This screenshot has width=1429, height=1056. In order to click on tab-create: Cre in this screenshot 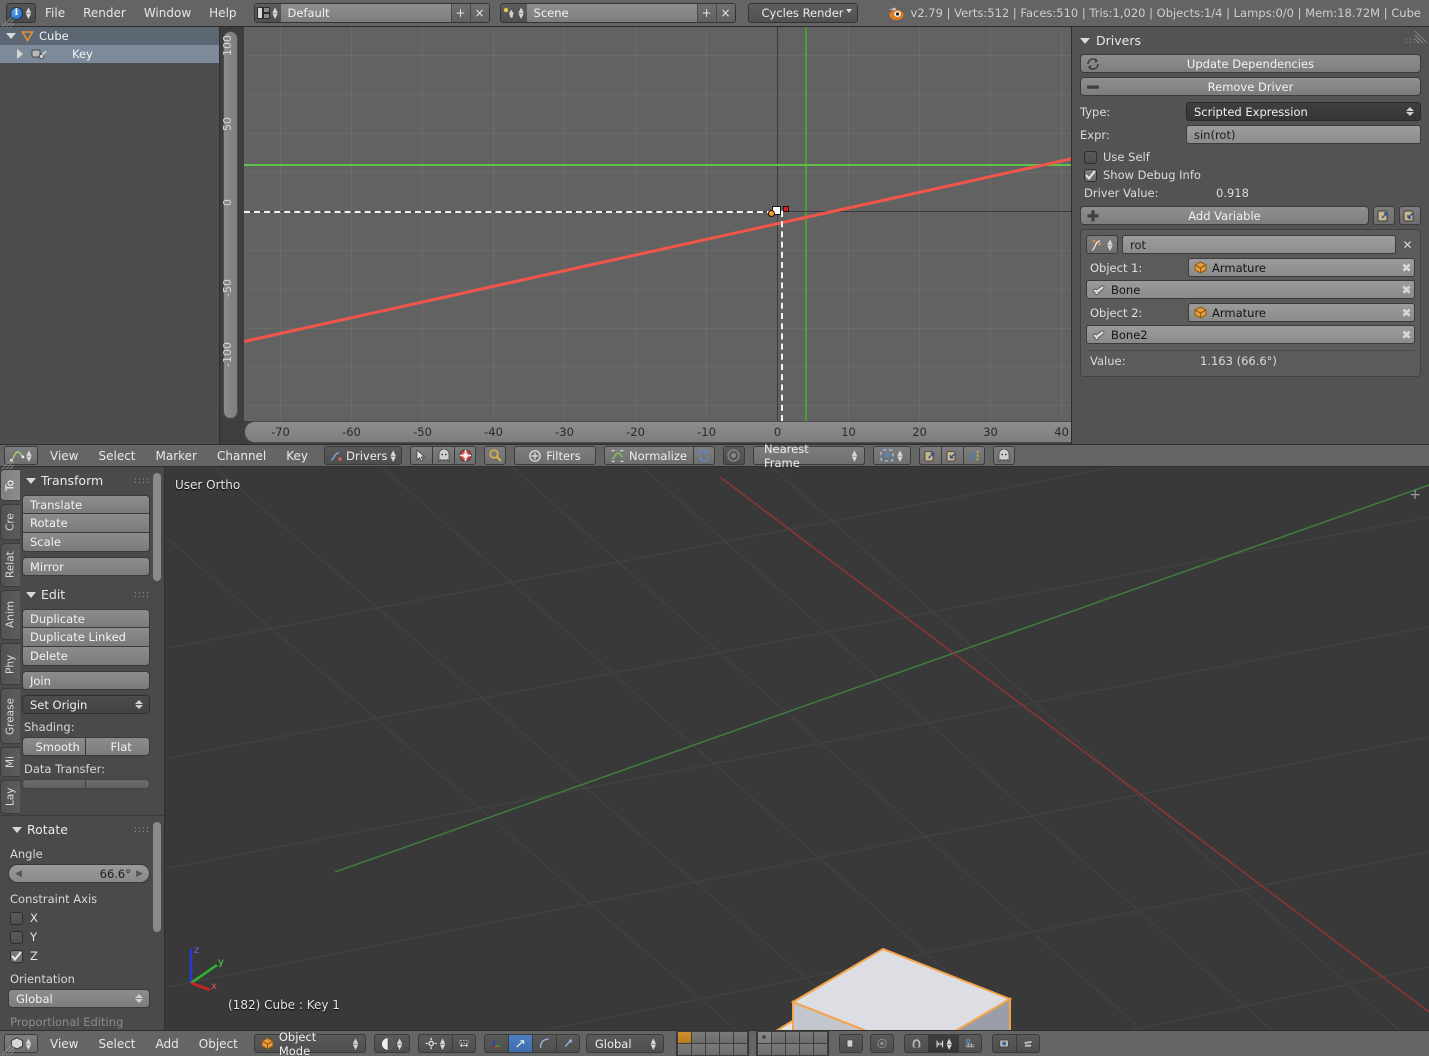, I will do `click(10, 522)`.